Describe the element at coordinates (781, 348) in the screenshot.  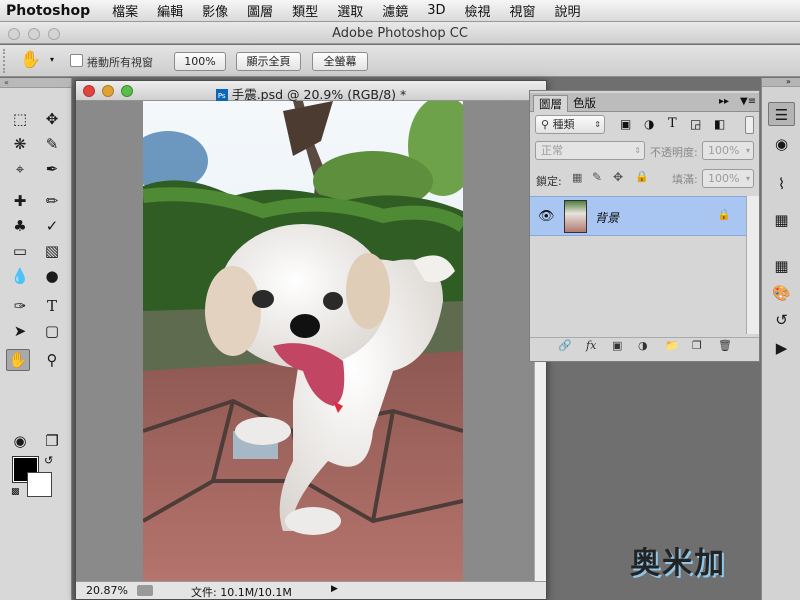
I see `actions-panel-icon: ▶` at that location.